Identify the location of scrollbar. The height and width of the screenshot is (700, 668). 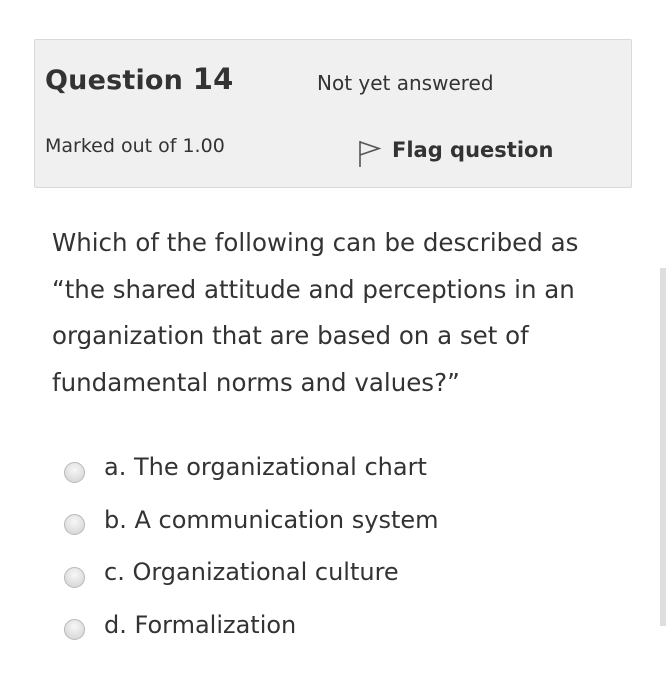
(663, 447).